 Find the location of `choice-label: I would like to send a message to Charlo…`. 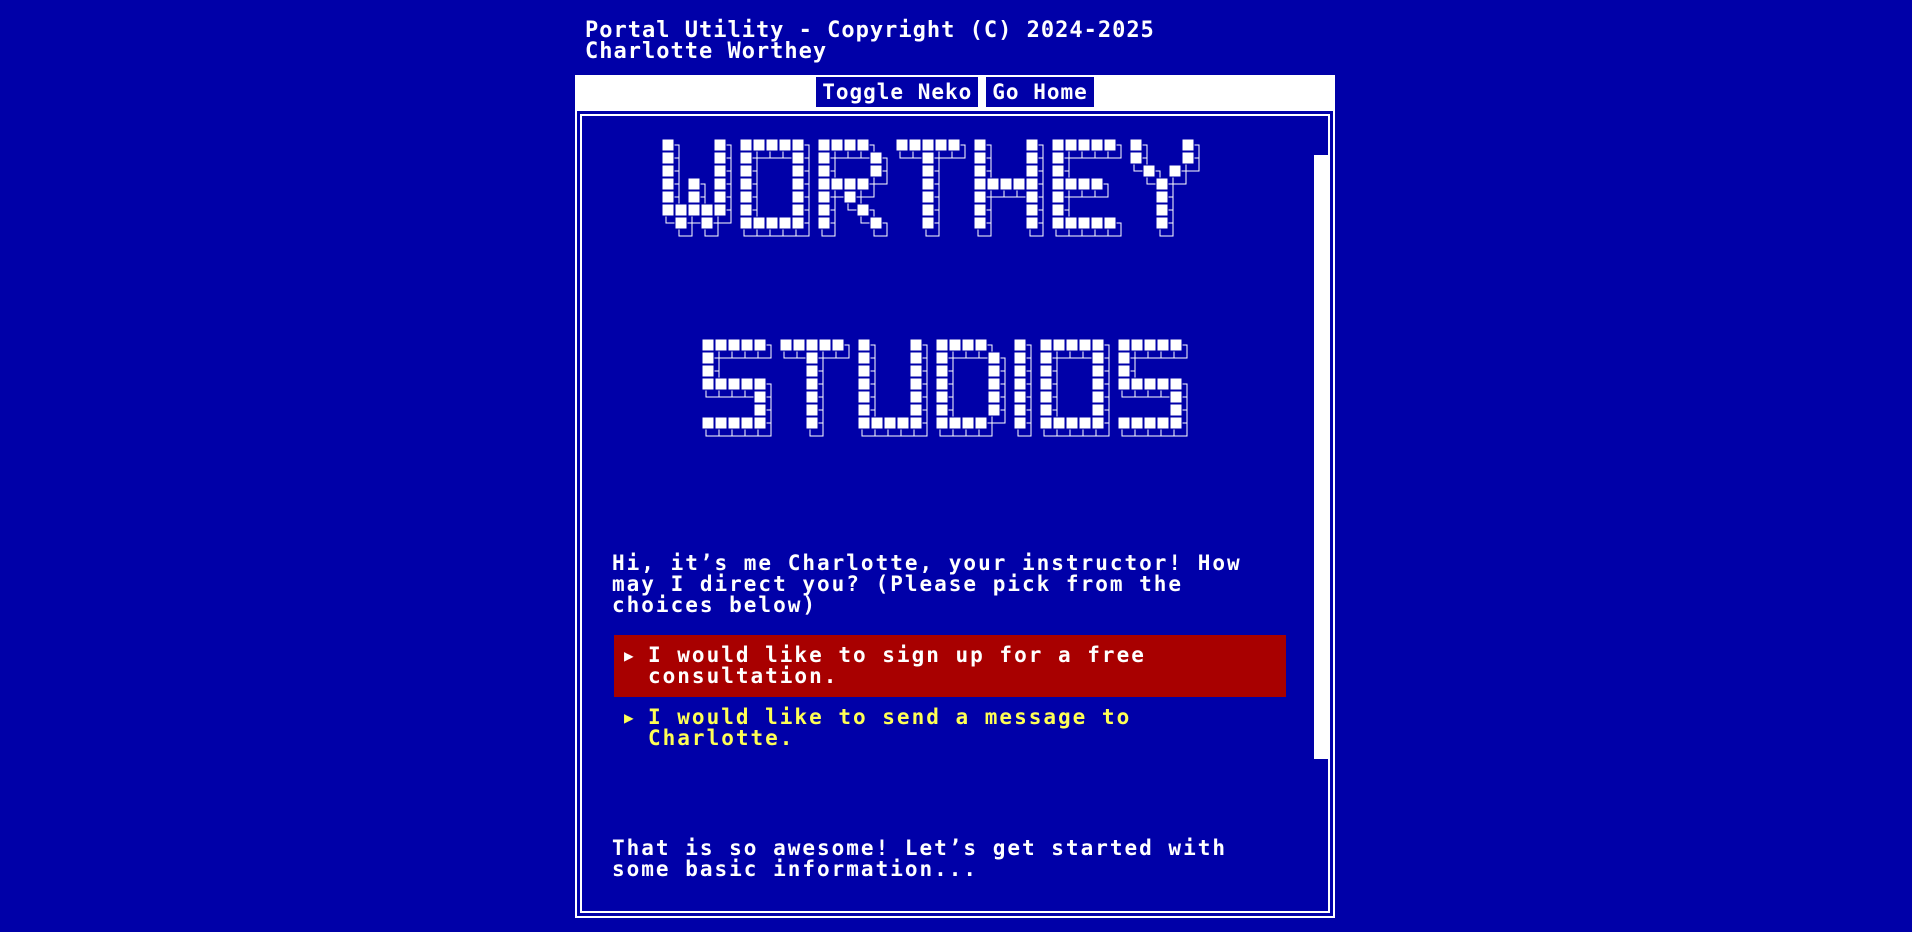

choice-label: I would like to send a message to Charlo… is located at coordinates (890, 727).